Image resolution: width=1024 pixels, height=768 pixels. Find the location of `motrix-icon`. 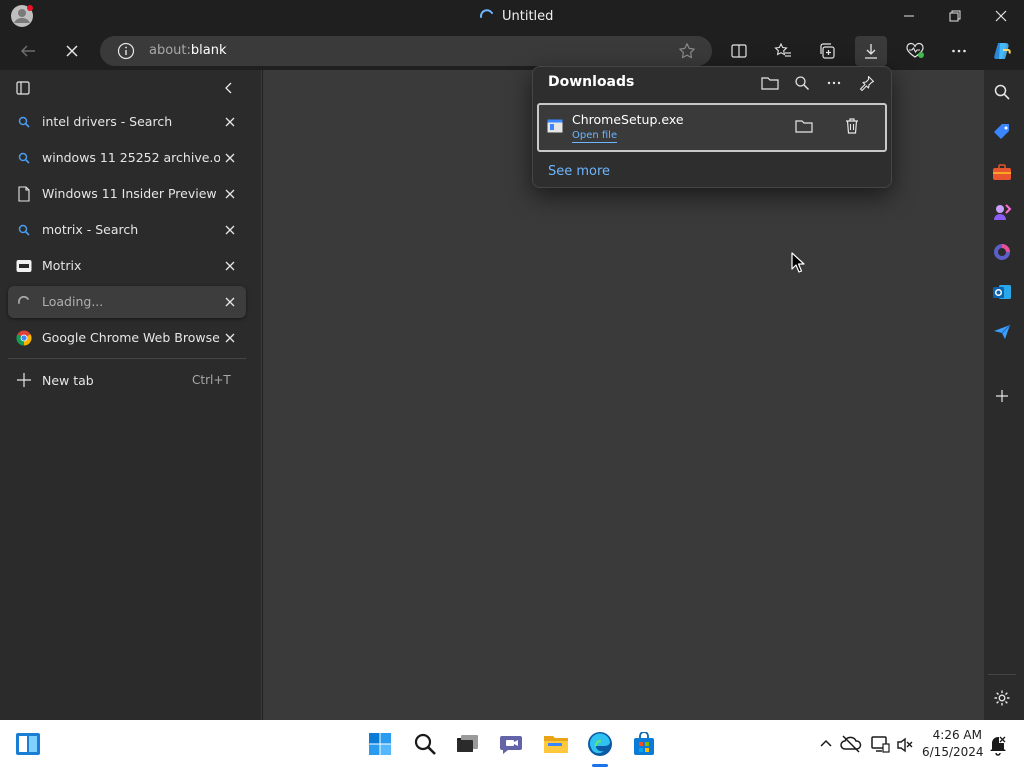

motrix-icon is located at coordinates (24, 266).